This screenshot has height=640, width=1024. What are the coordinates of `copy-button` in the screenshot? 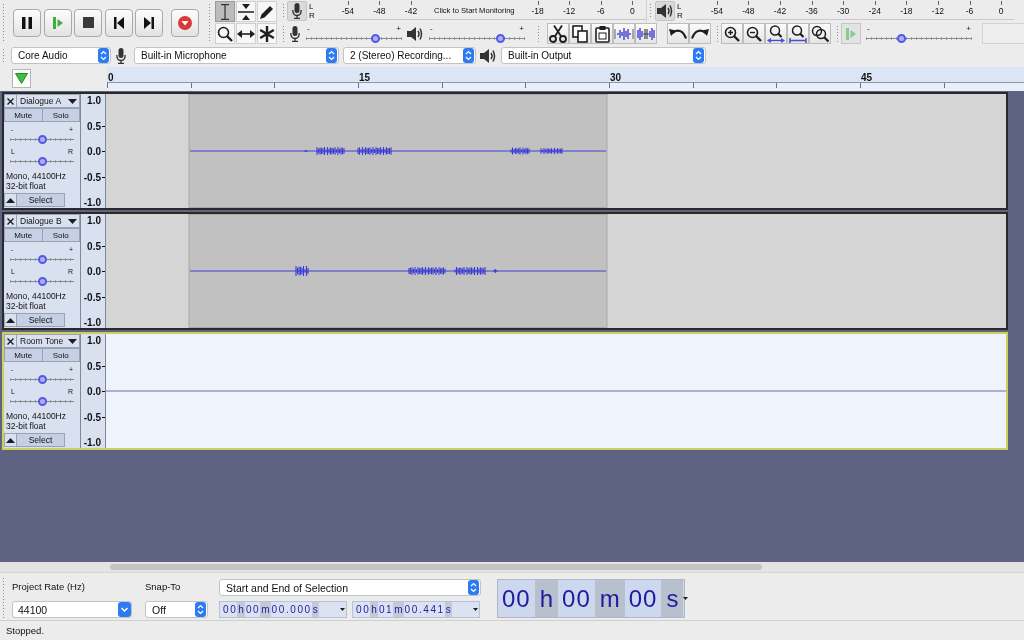 It's located at (580, 33).